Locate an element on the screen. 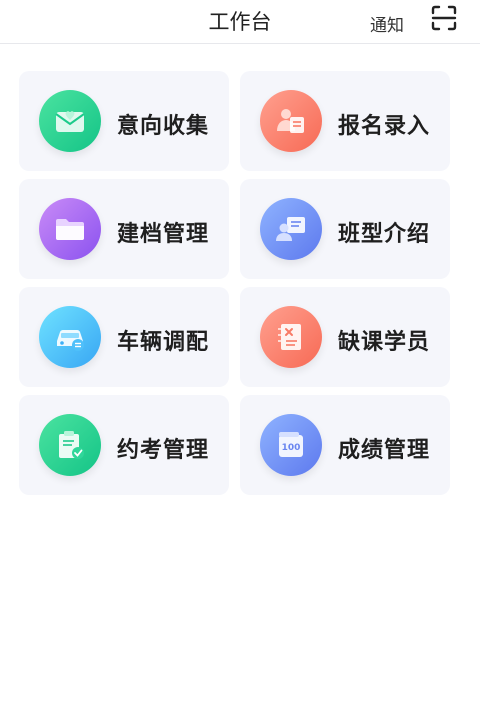  notebook-x-icon is located at coordinates (291, 337).